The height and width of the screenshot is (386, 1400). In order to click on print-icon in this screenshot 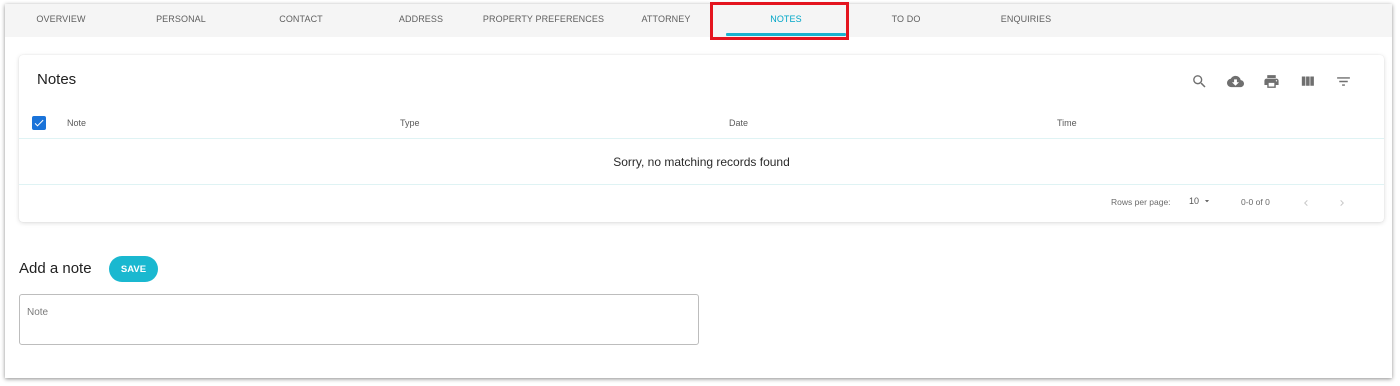, I will do `click(1271, 81)`.